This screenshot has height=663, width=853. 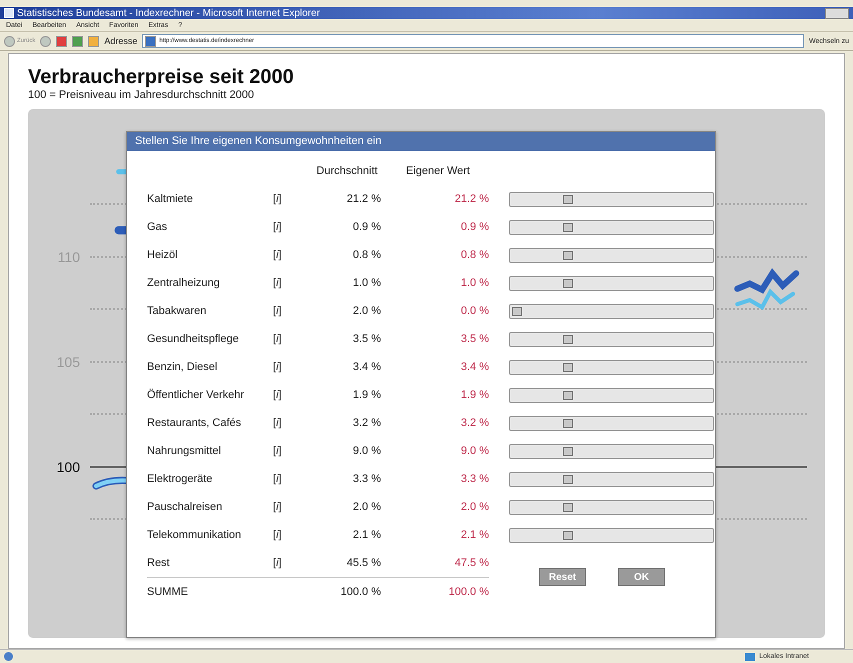 What do you see at coordinates (163, 255) in the screenshot?
I see `category-label: Heizöl` at bounding box center [163, 255].